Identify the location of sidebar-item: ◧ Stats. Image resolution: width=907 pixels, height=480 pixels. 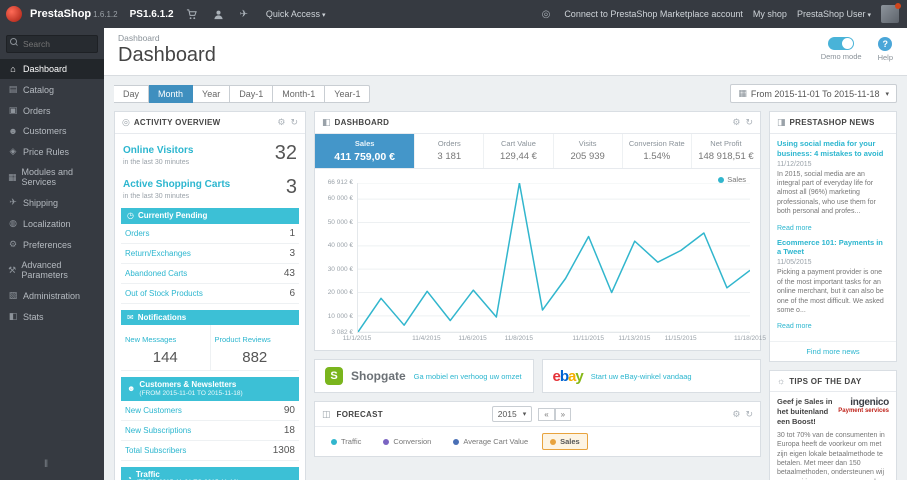
(52, 316).